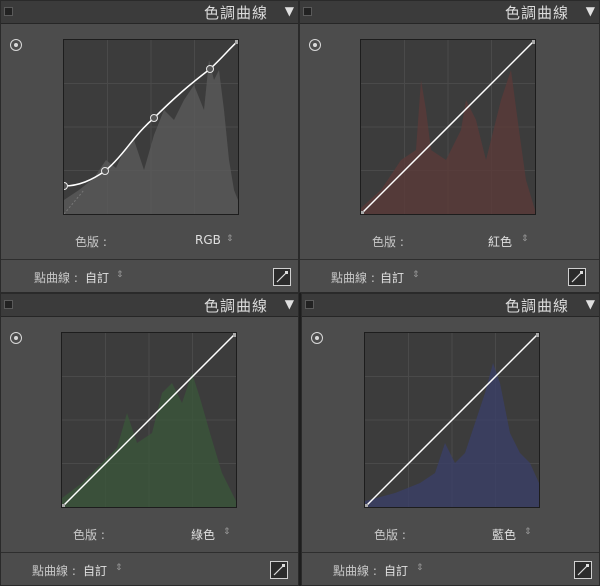  I want to click on channel-select-value: 藍色, so click(504, 534).